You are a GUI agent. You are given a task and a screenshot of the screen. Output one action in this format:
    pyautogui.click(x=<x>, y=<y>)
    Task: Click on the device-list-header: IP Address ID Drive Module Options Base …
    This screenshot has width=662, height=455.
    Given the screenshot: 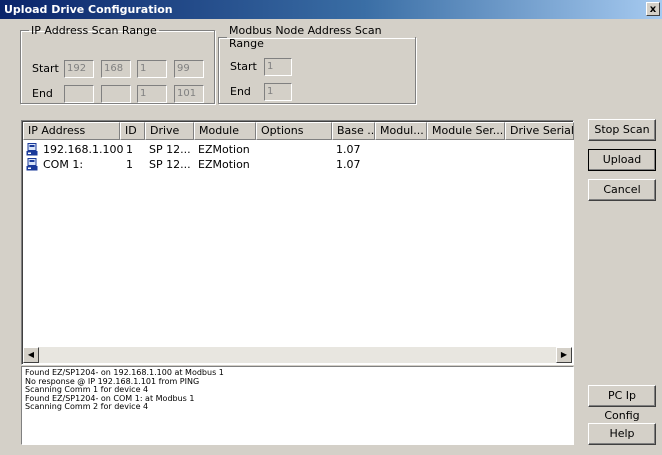 What is the action you would take?
    pyautogui.click(x=298, y=131)
    